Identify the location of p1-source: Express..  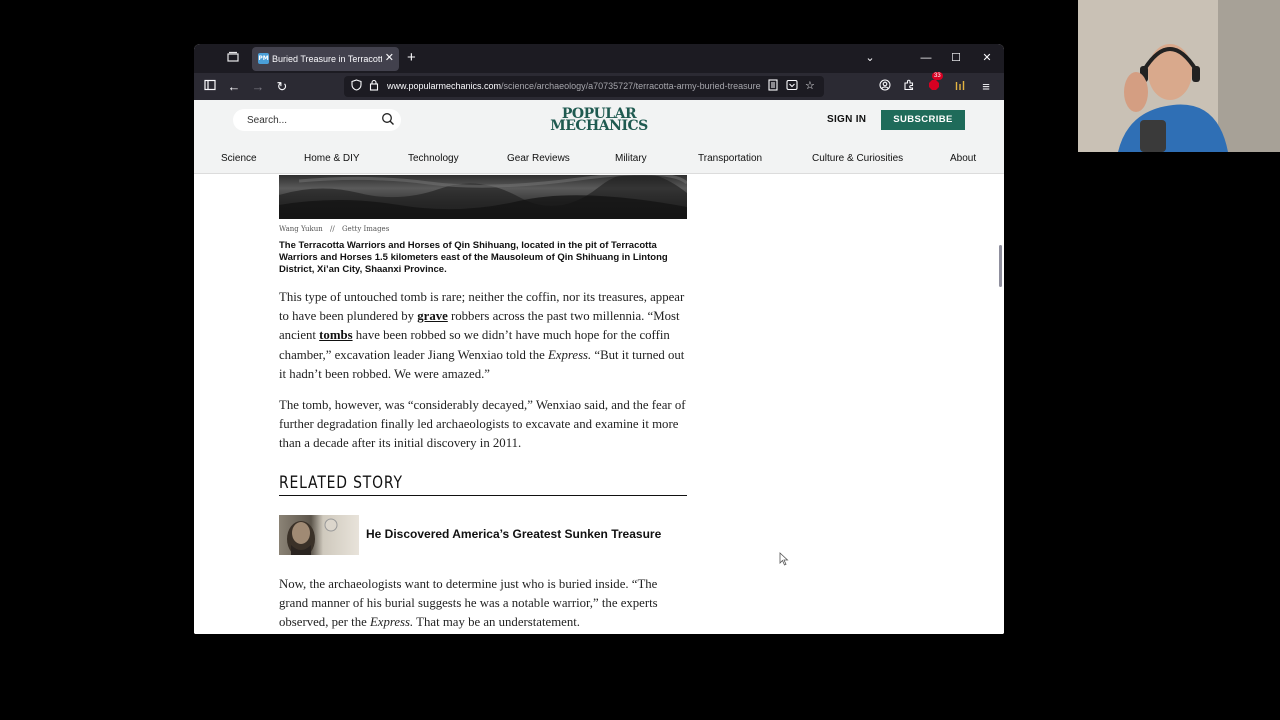
(569, 354).